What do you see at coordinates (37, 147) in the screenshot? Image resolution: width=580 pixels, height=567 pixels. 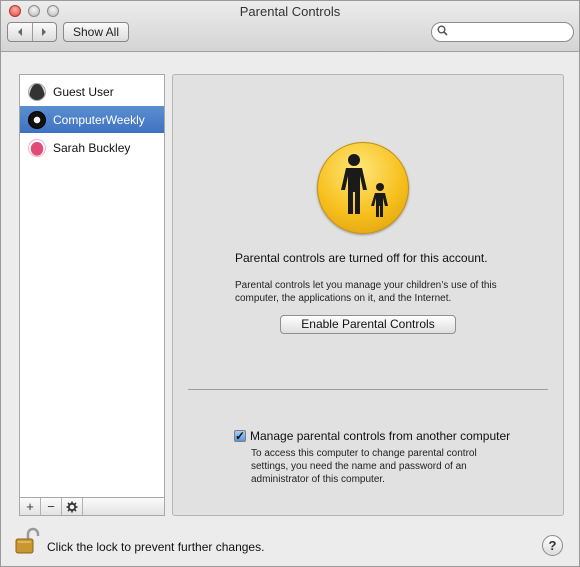 I see `lips-avatar-icon` at bounding box center [37, 147].